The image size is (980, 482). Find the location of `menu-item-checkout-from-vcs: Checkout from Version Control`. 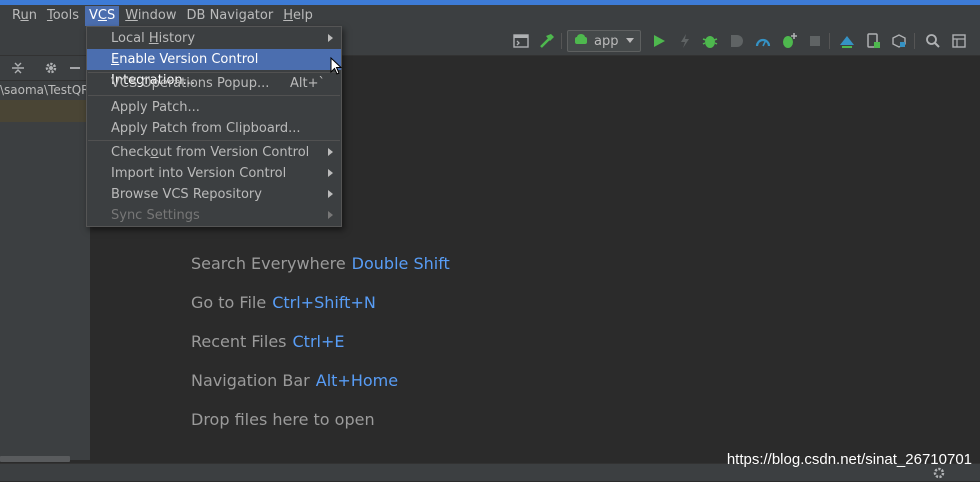

menu-item-checkout-from-vcs: Checkout from Version Control is located at coordinates (214, 152).